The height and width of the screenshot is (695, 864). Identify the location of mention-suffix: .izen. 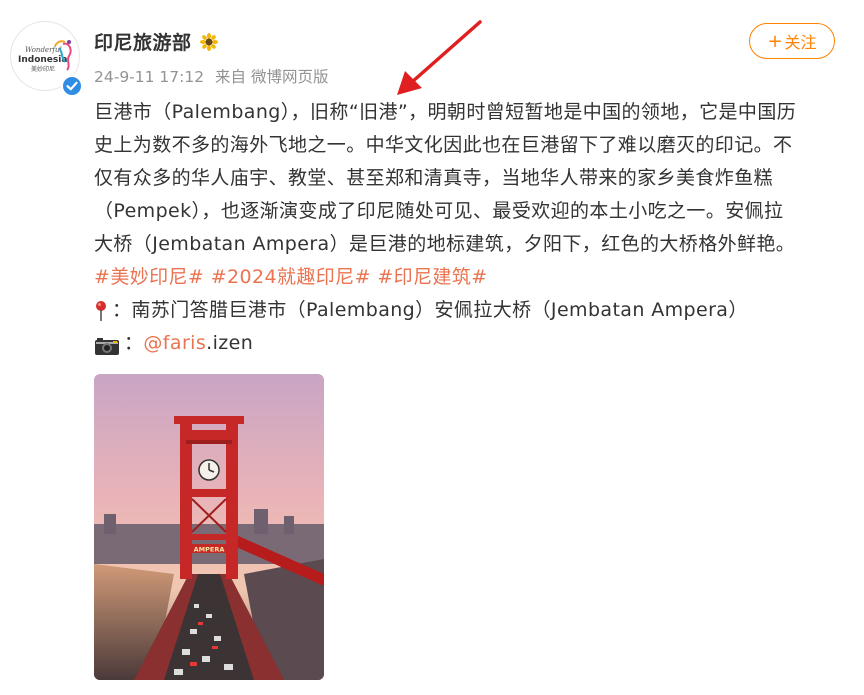
(230, 343).